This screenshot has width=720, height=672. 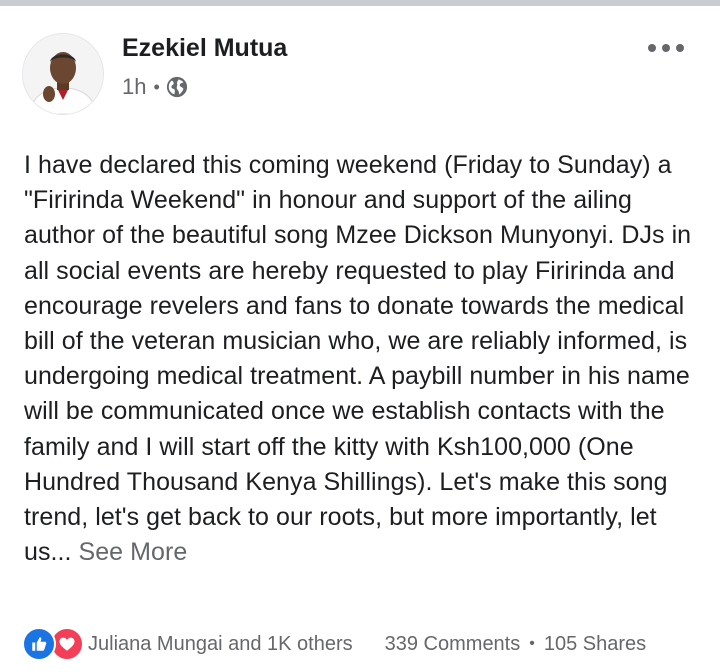 I want to click on reactors-text: Juliana Mungai and 1K others, so click(x=220, y=643).